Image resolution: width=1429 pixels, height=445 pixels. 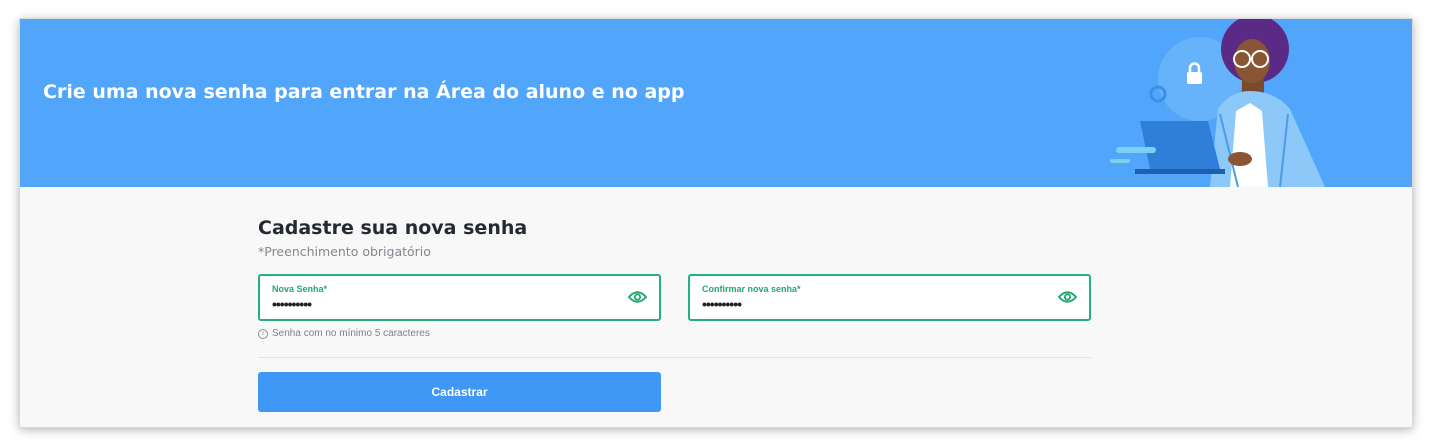 I want to click on confirm-password-input: ••••••••••, so click(x=722, y=304).